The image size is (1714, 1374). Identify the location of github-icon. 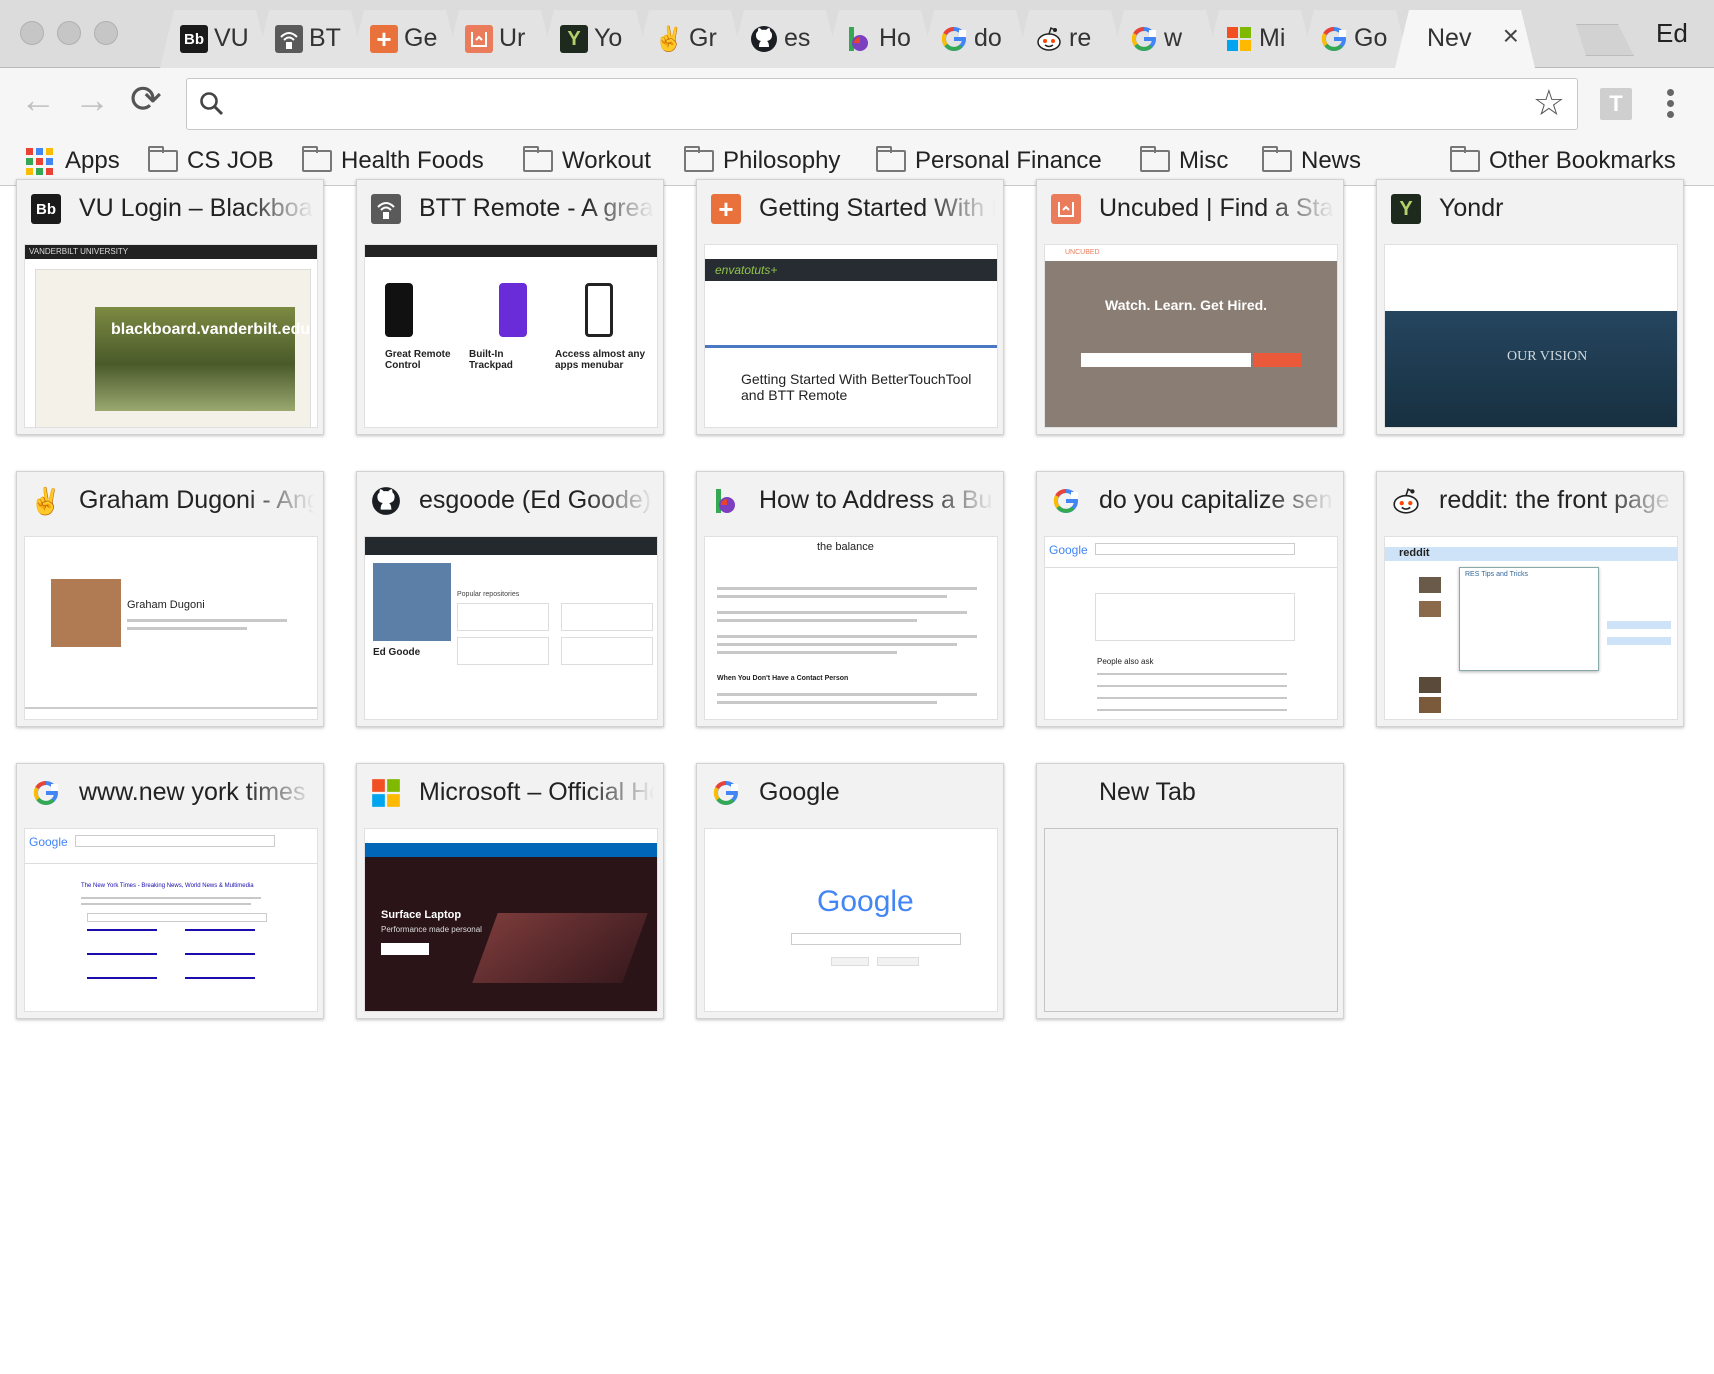
(386, 501).